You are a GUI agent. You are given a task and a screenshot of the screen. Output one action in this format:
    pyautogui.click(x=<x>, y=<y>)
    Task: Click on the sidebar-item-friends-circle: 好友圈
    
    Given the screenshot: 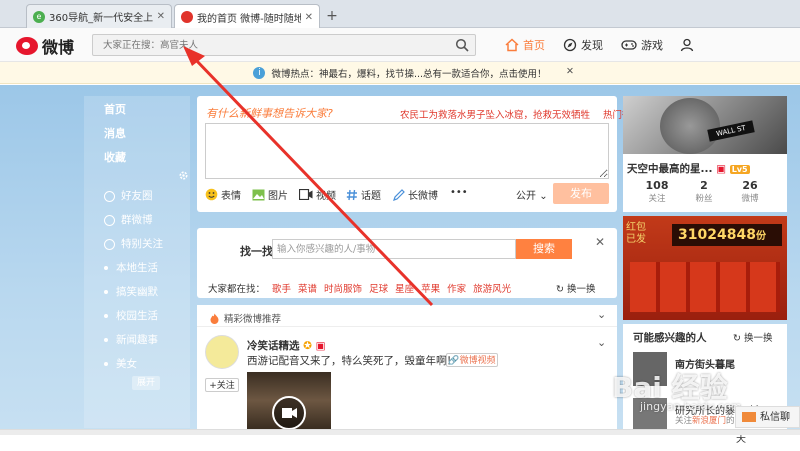 What is the action you would take?
    pyautogui.click(x=128, y=195)
    